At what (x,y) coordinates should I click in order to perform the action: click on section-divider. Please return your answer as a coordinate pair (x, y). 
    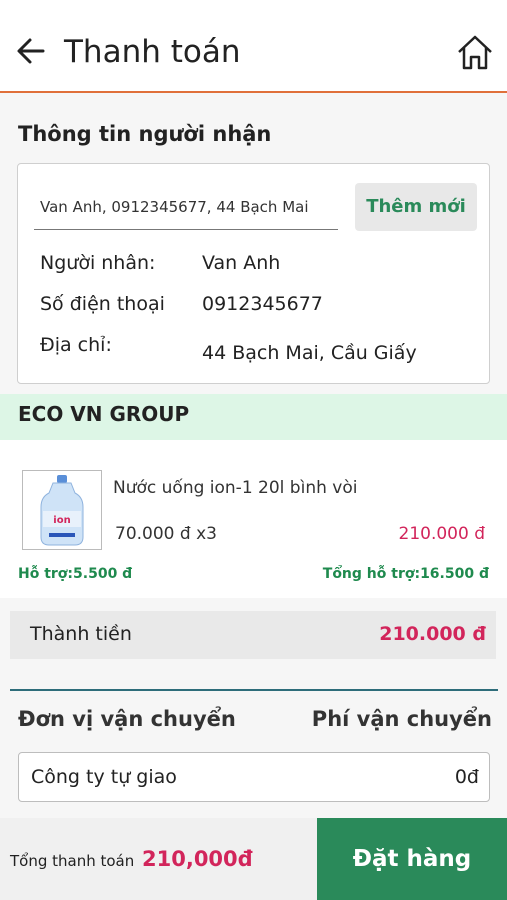
    Looking at the image, I should click on (254, 690).